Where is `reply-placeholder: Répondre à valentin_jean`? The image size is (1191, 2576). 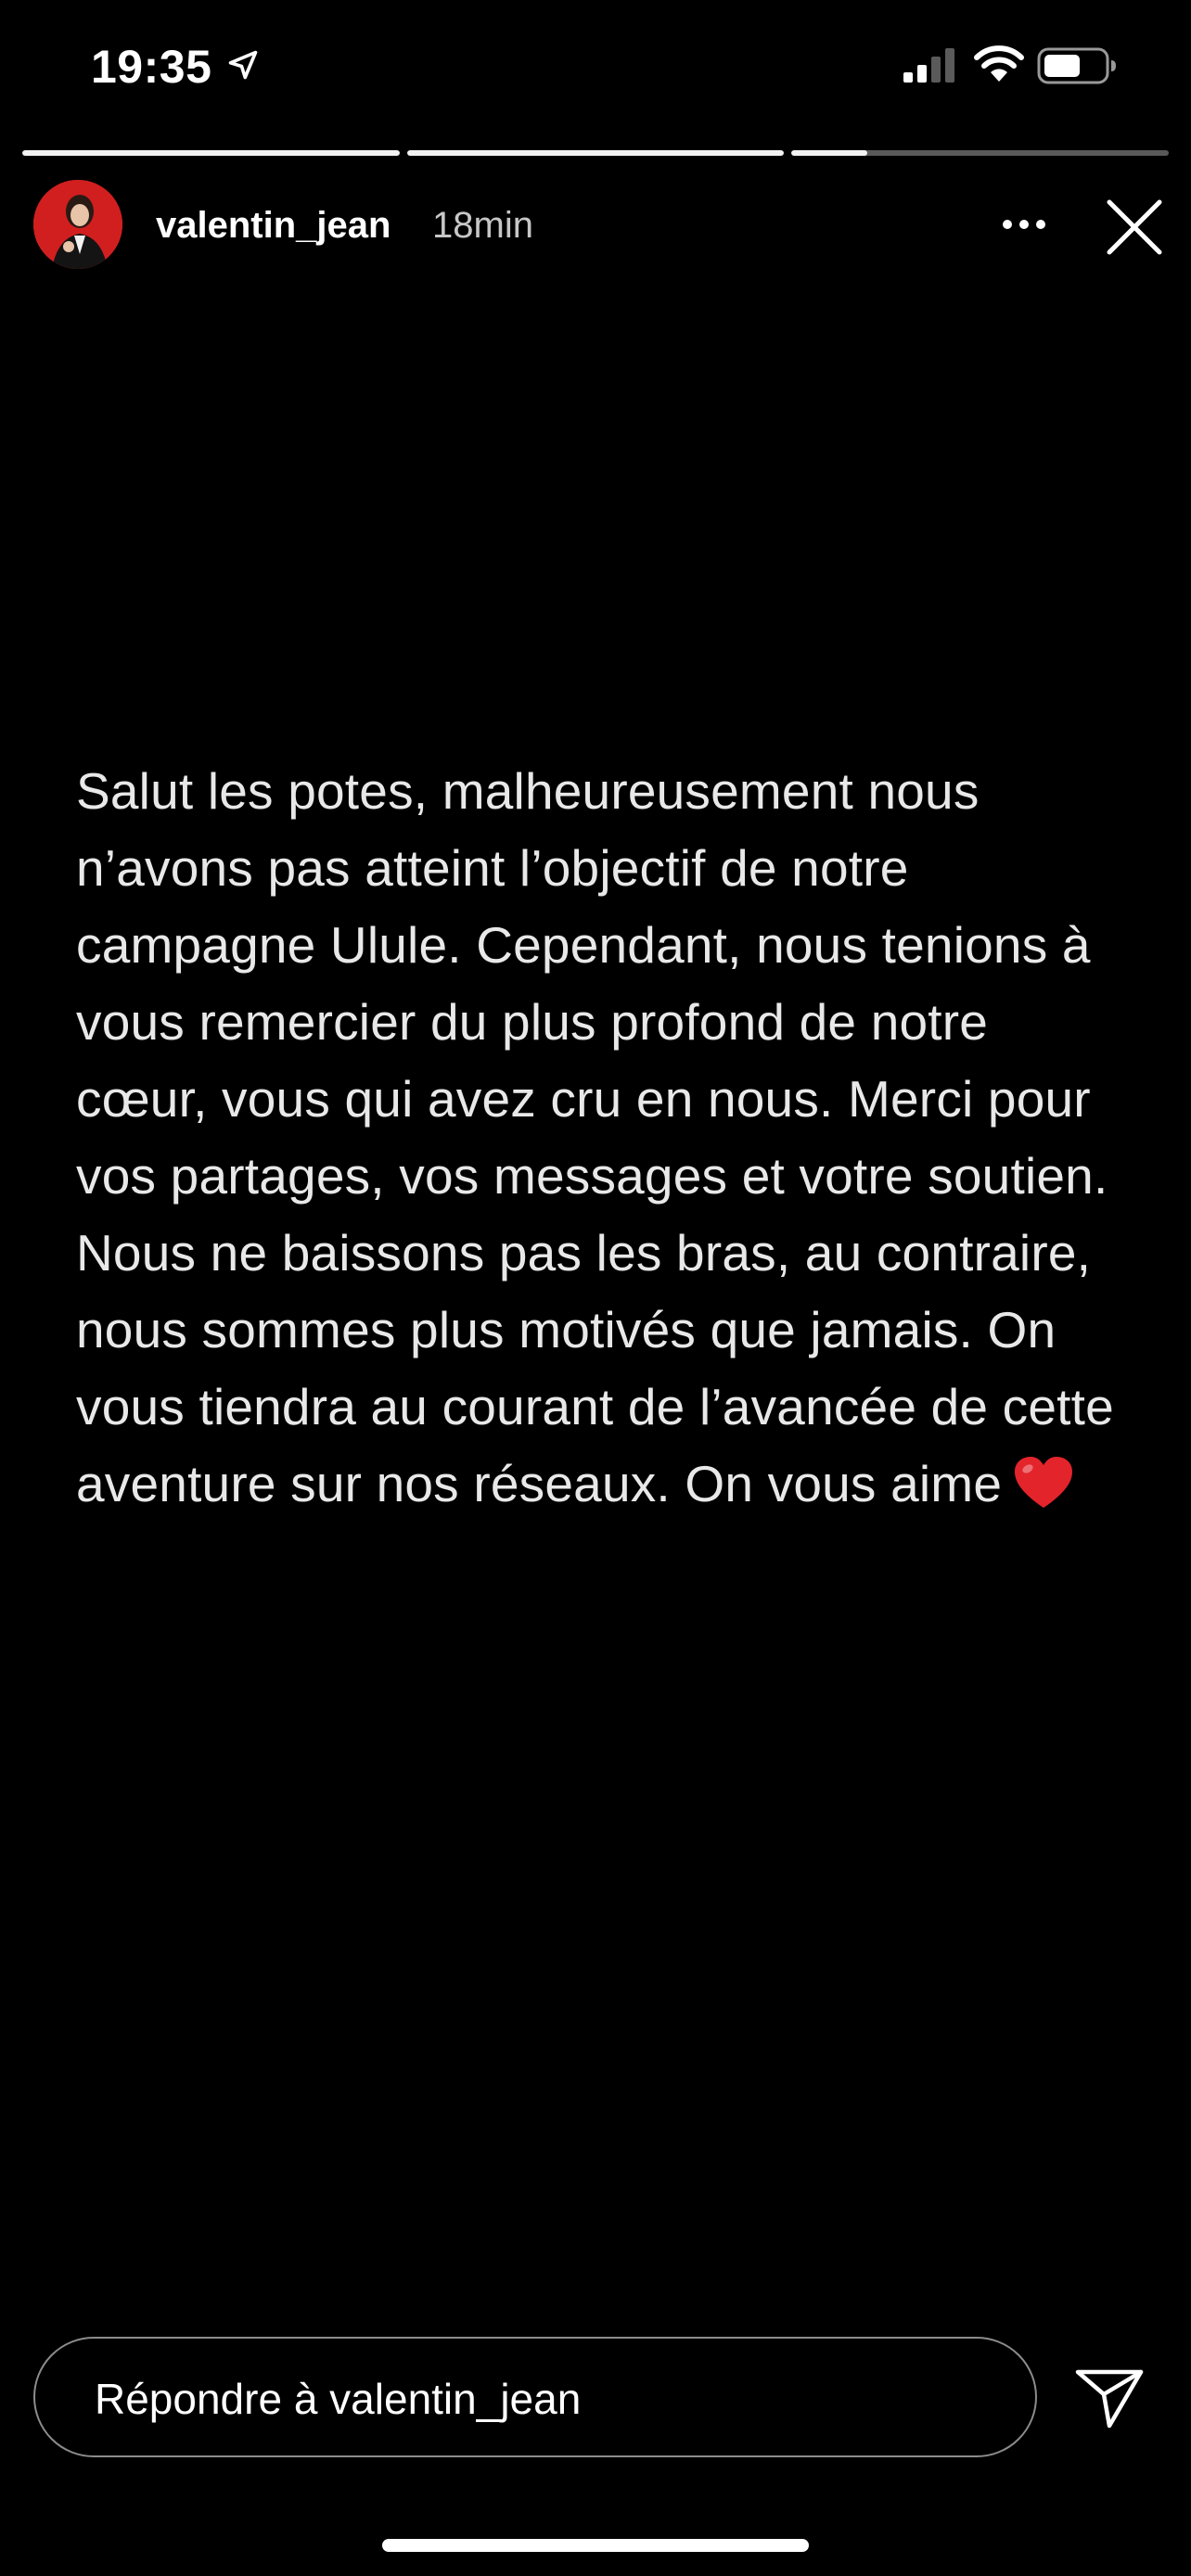 reply-placeholder: Répondre à valentin_jean is located at coordinates (338, 2399).